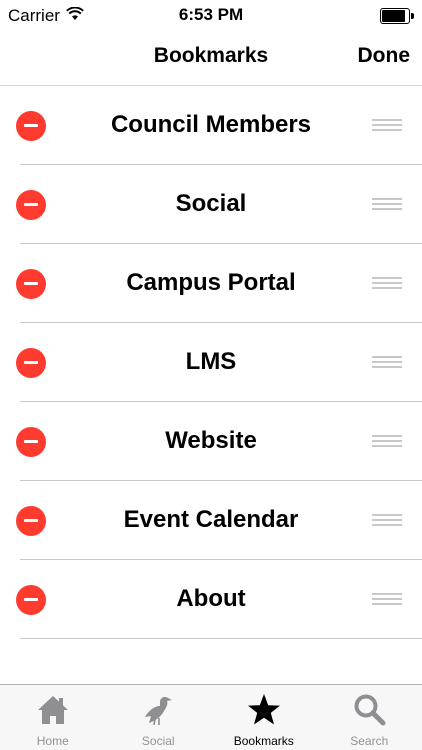 This screenshot has height=750, width=422. I want to click on bookmark-label: Event Calendar, so click(211, 519).